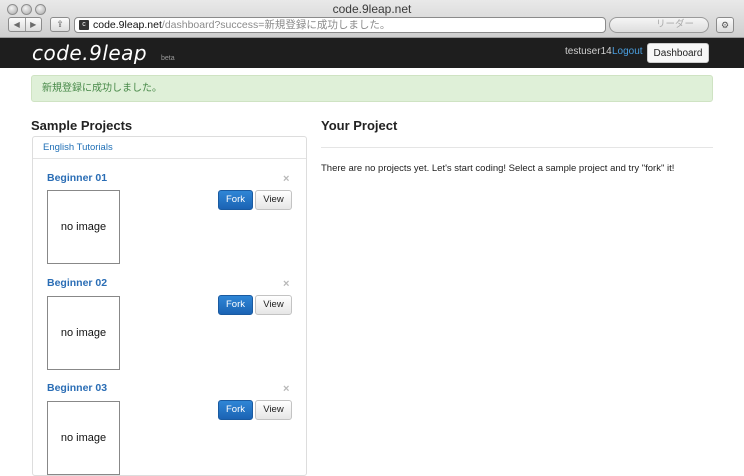 The image size is (744, 476). I want to click on username-label: testuser14, so click(588, 51).